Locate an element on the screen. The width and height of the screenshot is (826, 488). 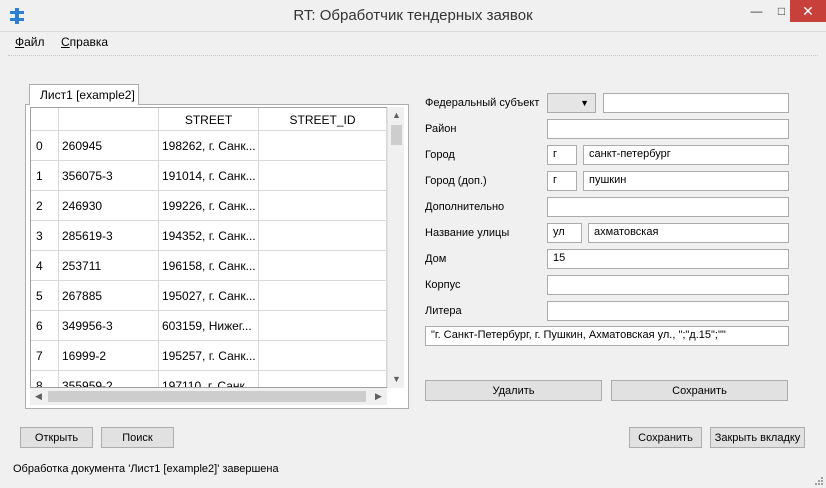
street-field: ахматовская is located at coordinates (688, 233).